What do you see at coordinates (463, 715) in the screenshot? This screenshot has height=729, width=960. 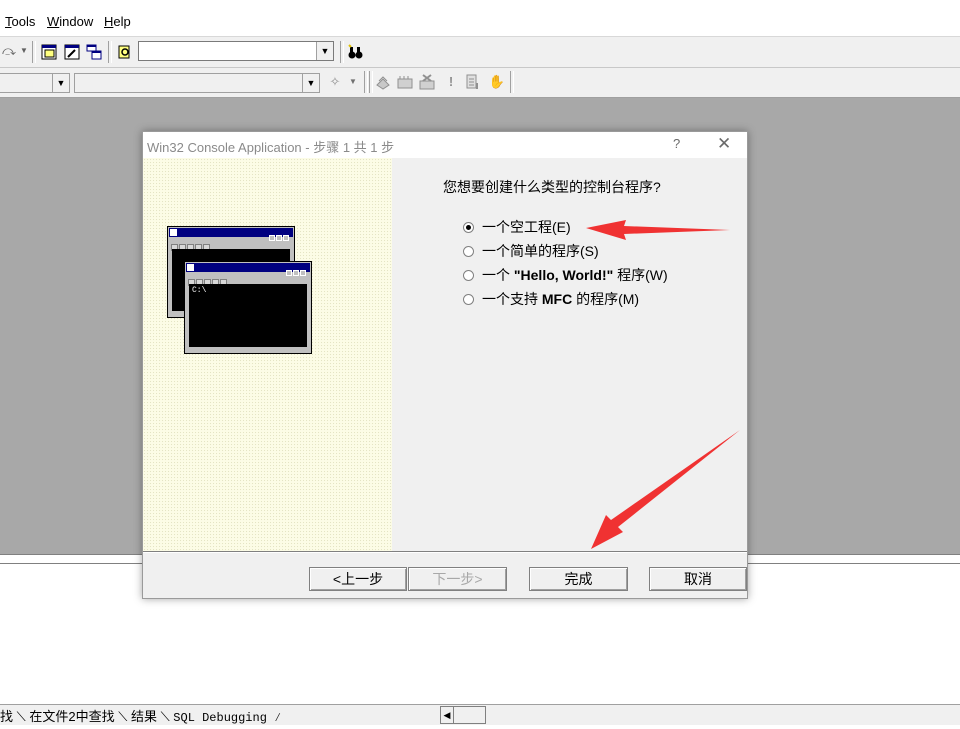 I see `horizontal-scrollbar: ◀` at bounding box center [463, 715].